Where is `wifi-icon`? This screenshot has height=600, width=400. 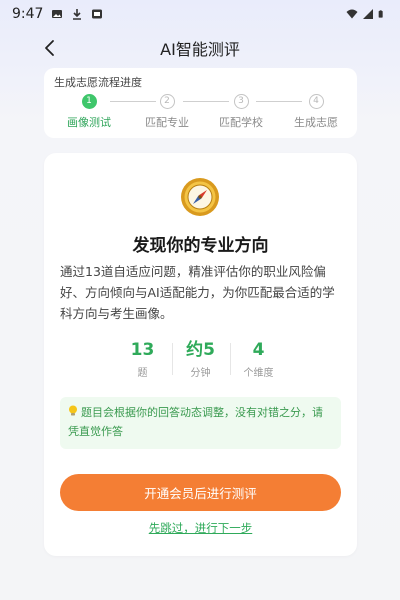
wifi-icon is located at coordinates (352, 14).